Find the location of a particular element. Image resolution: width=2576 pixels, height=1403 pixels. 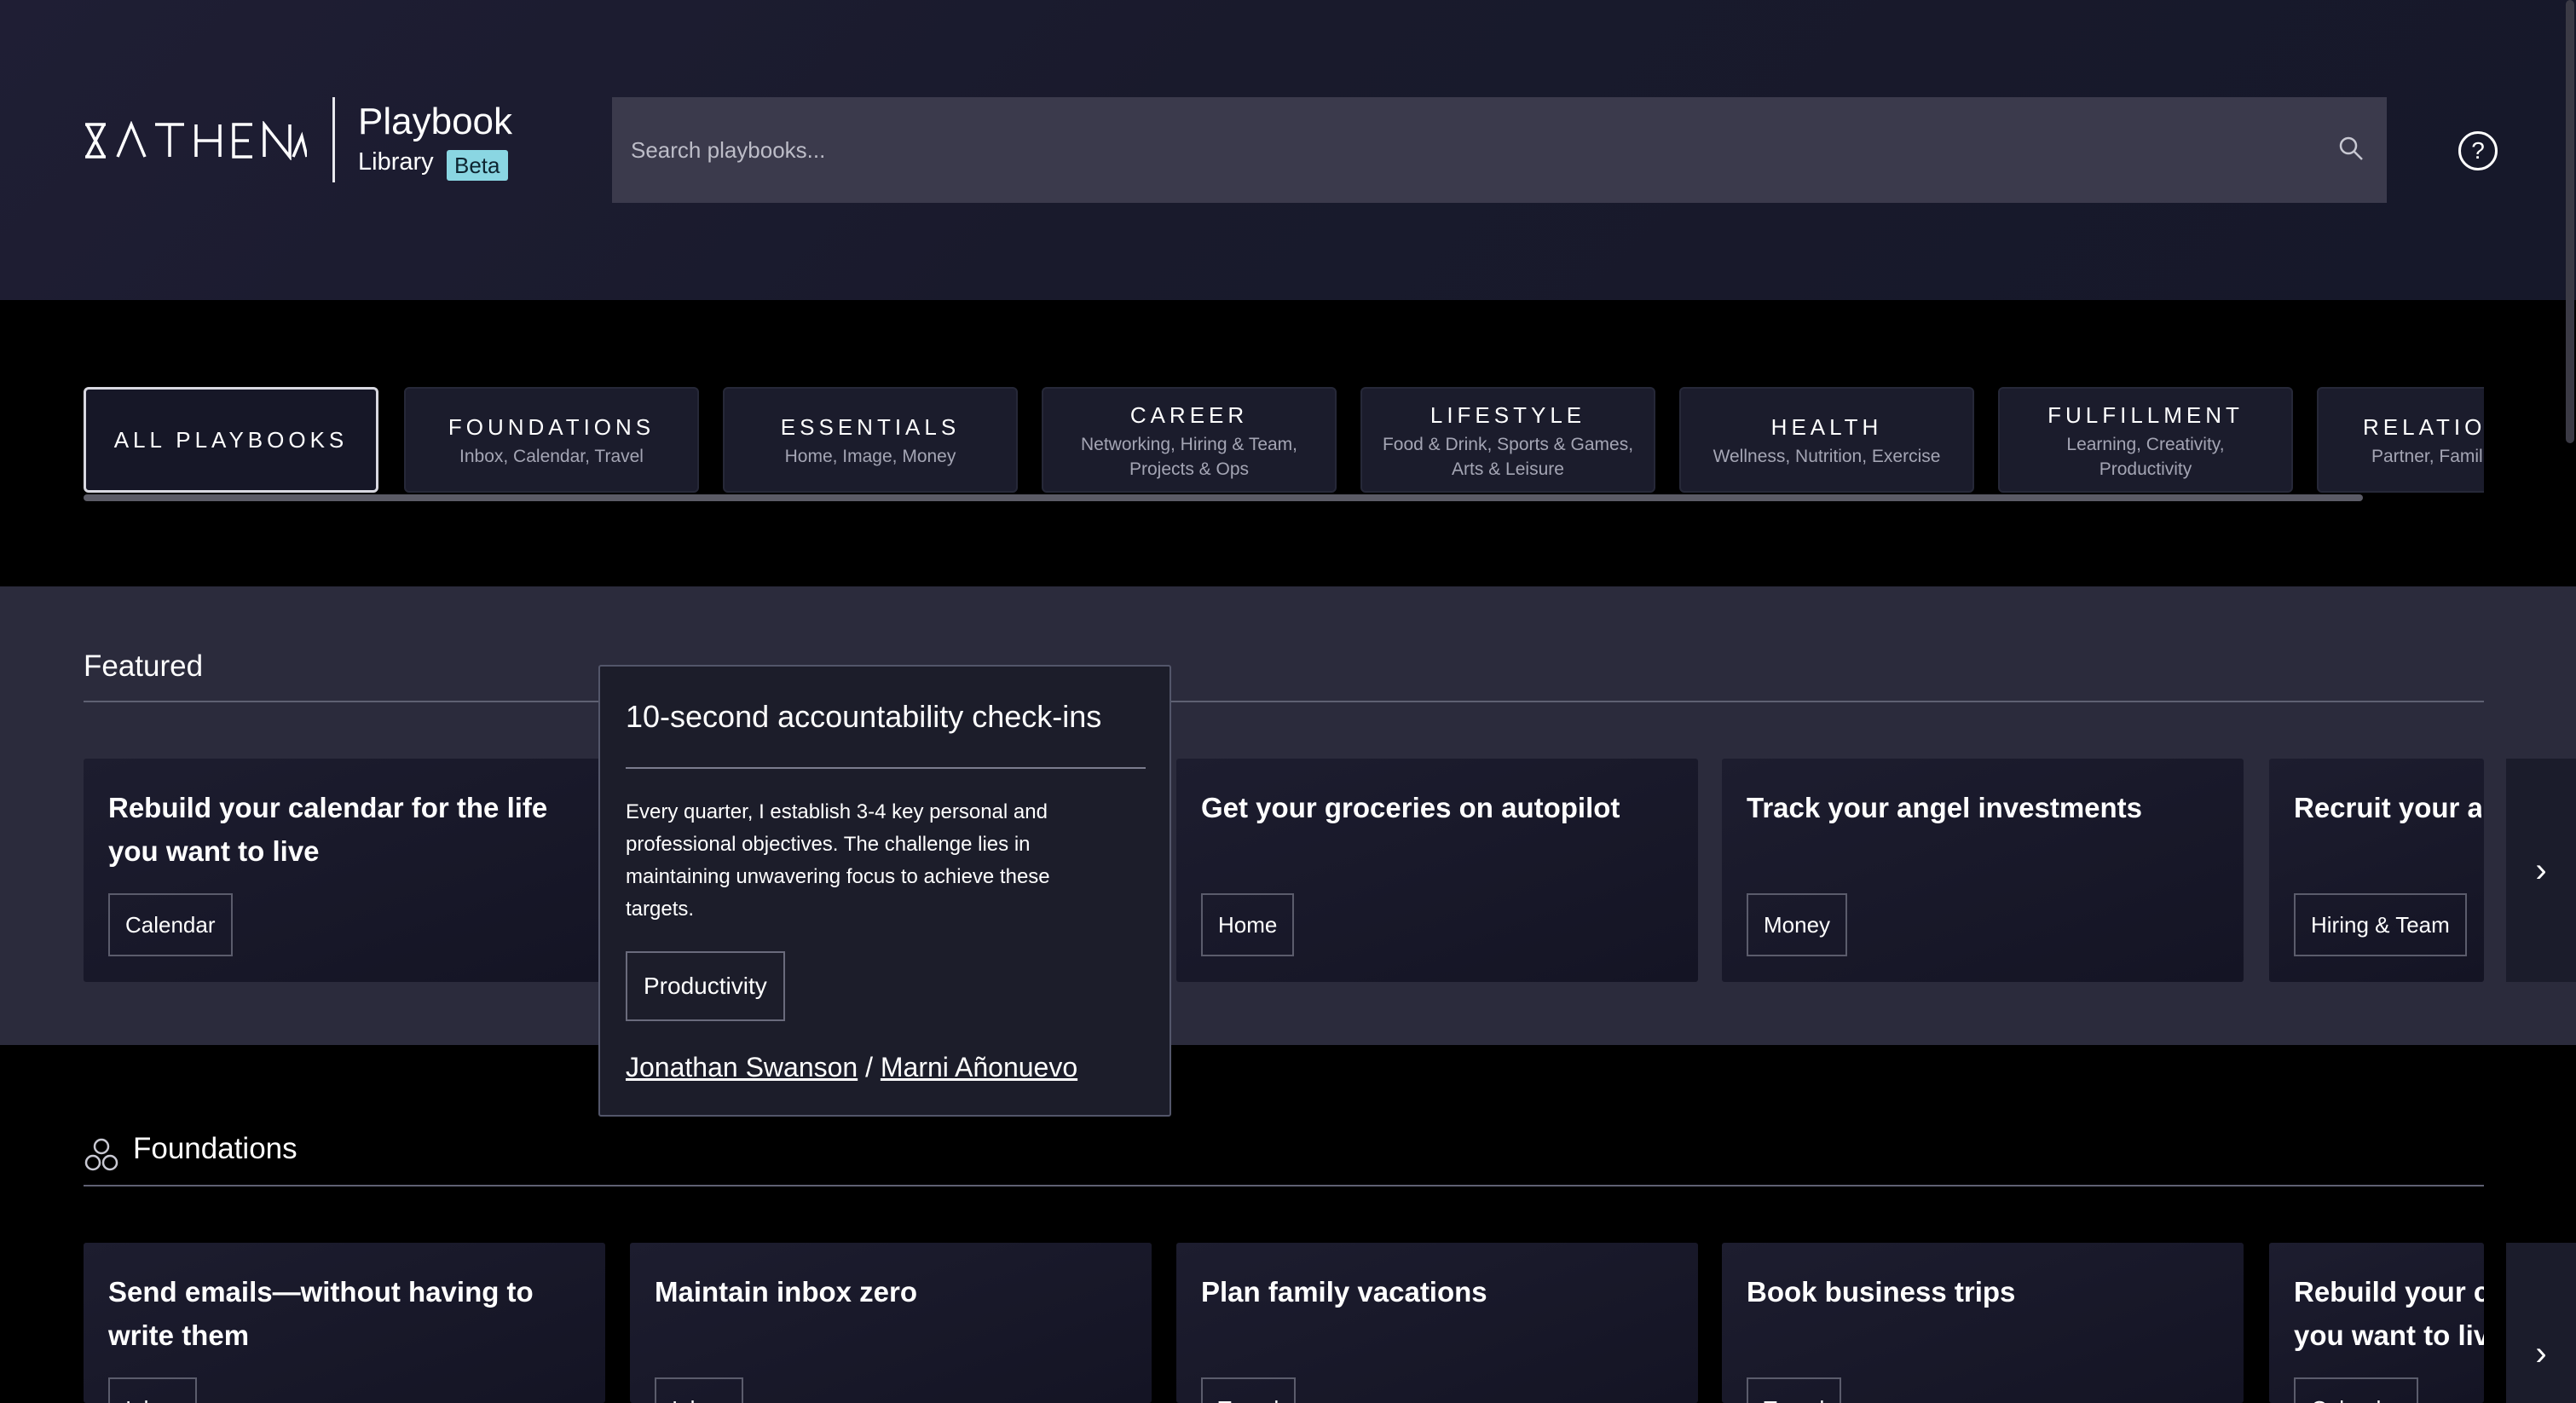

playbook-card: Plan family vacations Travel is located at coordinates (1437, 1323).